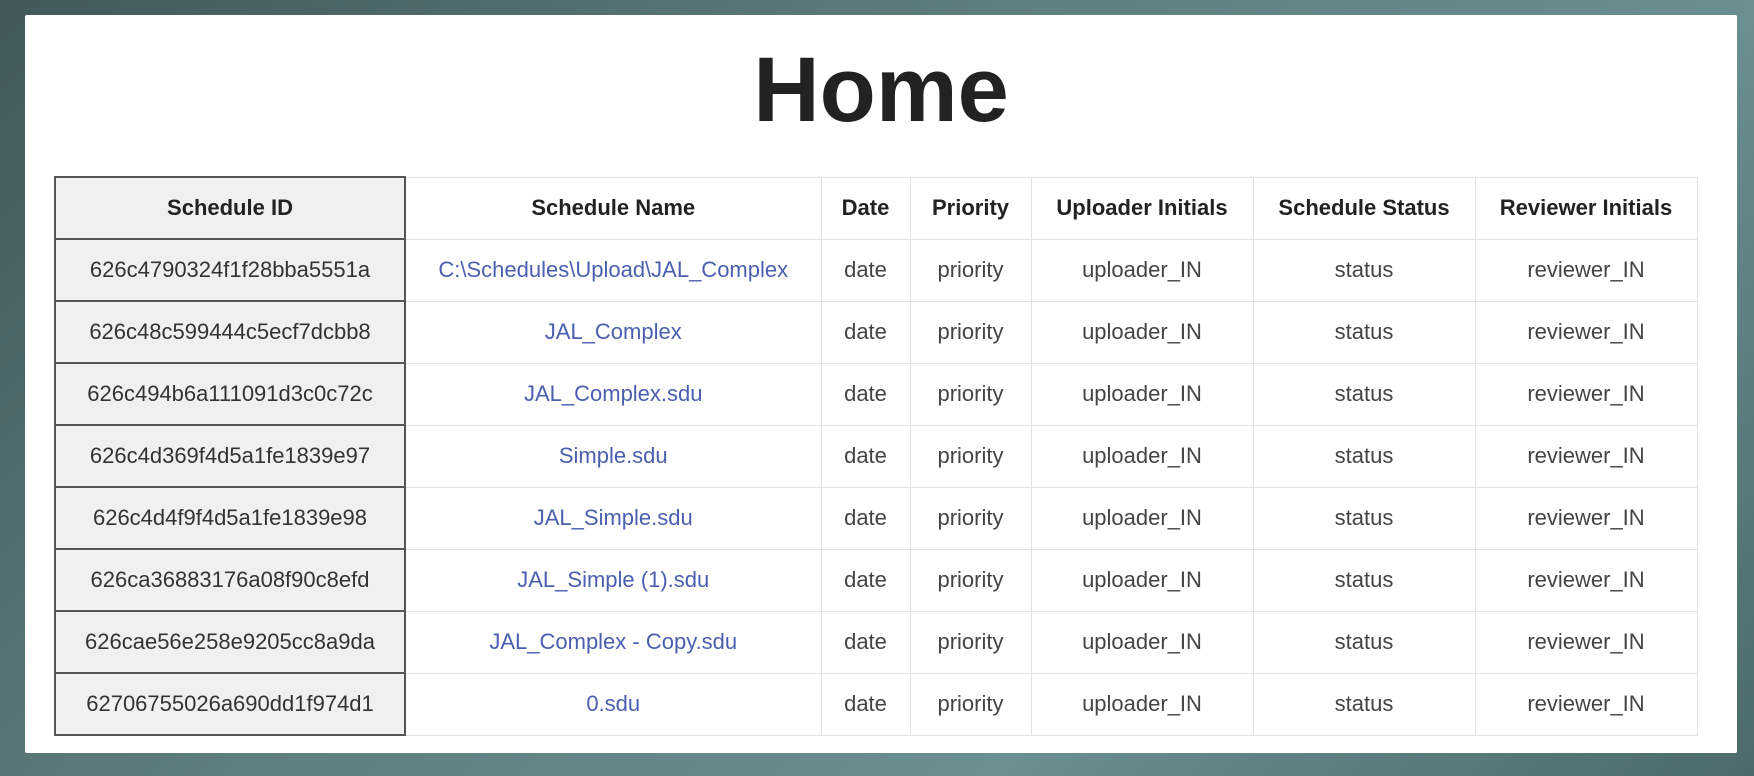 The width and height of the screenshot is (1754, 776). Describe the element at coordinates (613, 580) in the screenshot. I see `schedule-name-link: JAL_Simple (1).sdu` at that location.